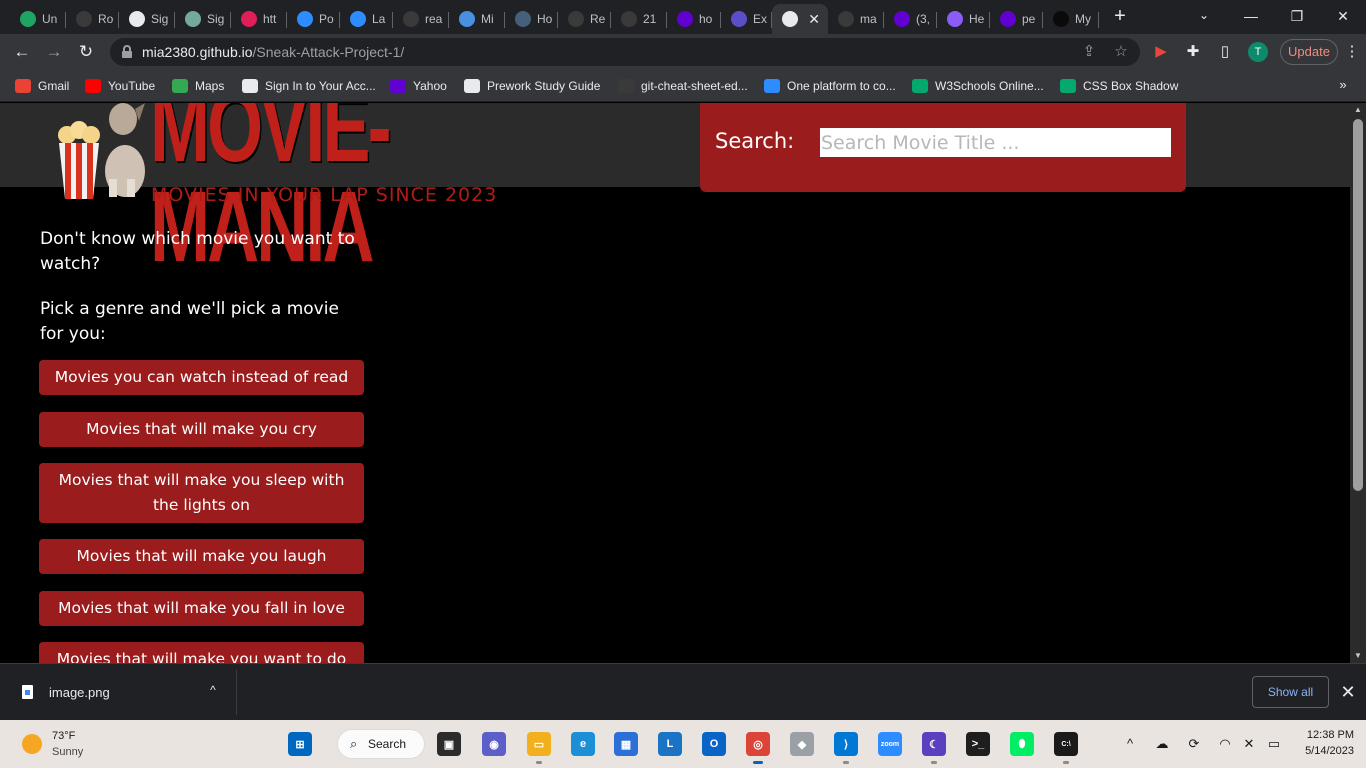  Describe the element at coordinates (1251, 16) in the screenshot. I see `minimize-icon: —` at that location.